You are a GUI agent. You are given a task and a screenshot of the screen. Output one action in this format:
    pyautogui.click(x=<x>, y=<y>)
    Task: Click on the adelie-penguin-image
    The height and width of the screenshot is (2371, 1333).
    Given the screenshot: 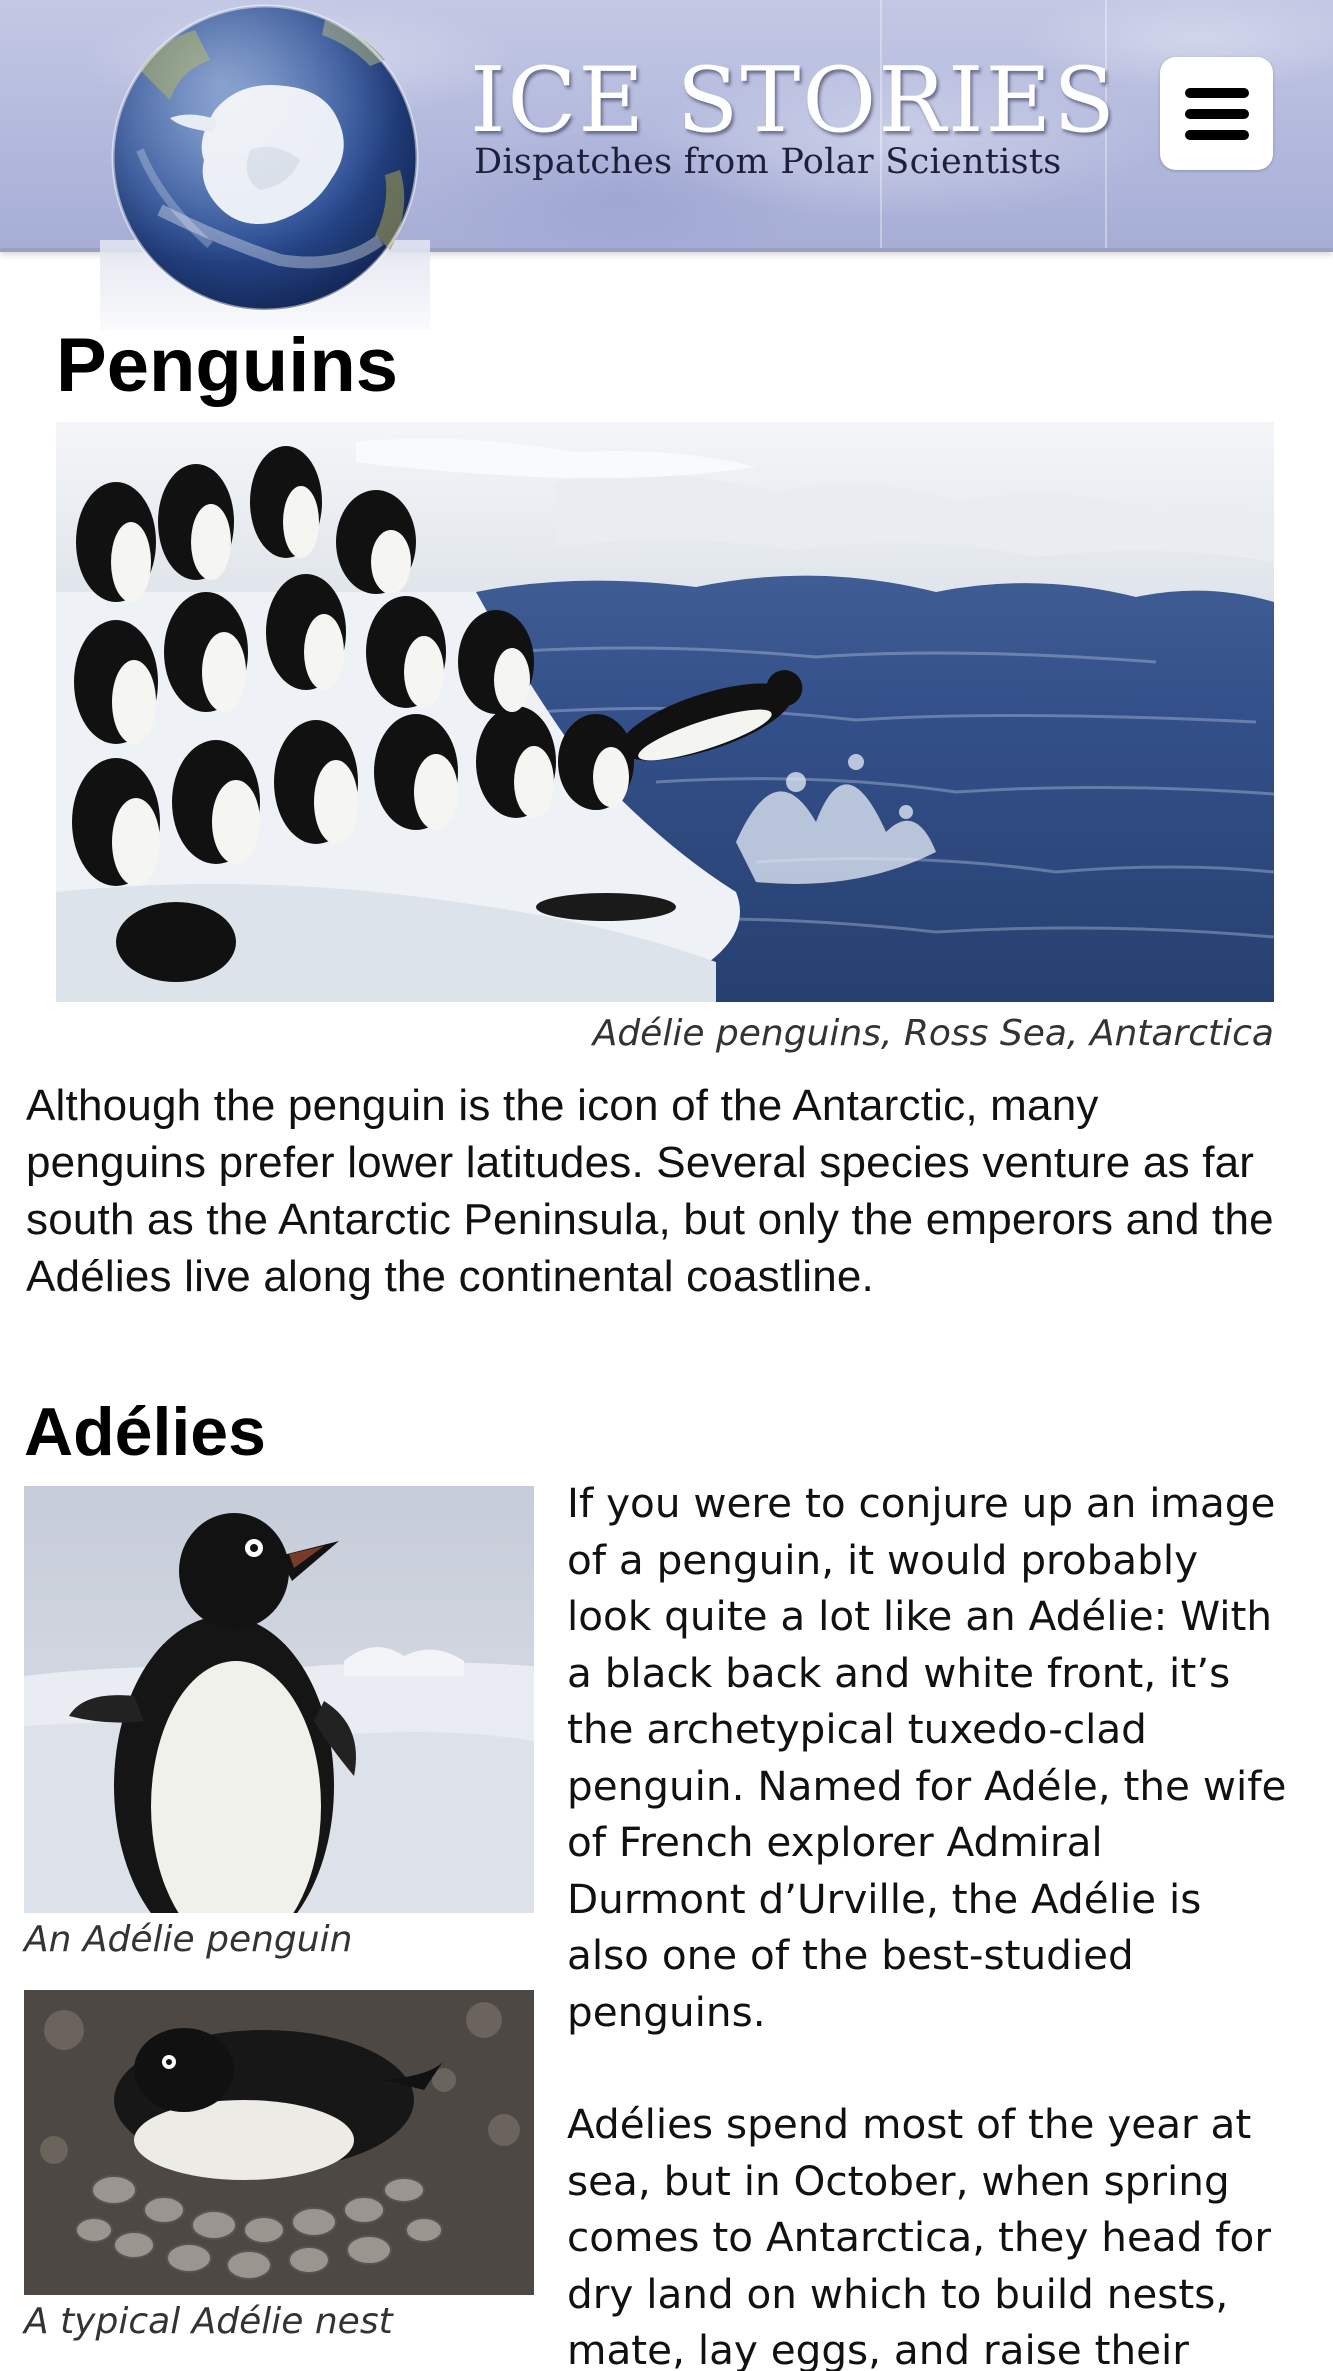 What is the action you would take?
    pyautogui.click(x=279, y=1699)
    